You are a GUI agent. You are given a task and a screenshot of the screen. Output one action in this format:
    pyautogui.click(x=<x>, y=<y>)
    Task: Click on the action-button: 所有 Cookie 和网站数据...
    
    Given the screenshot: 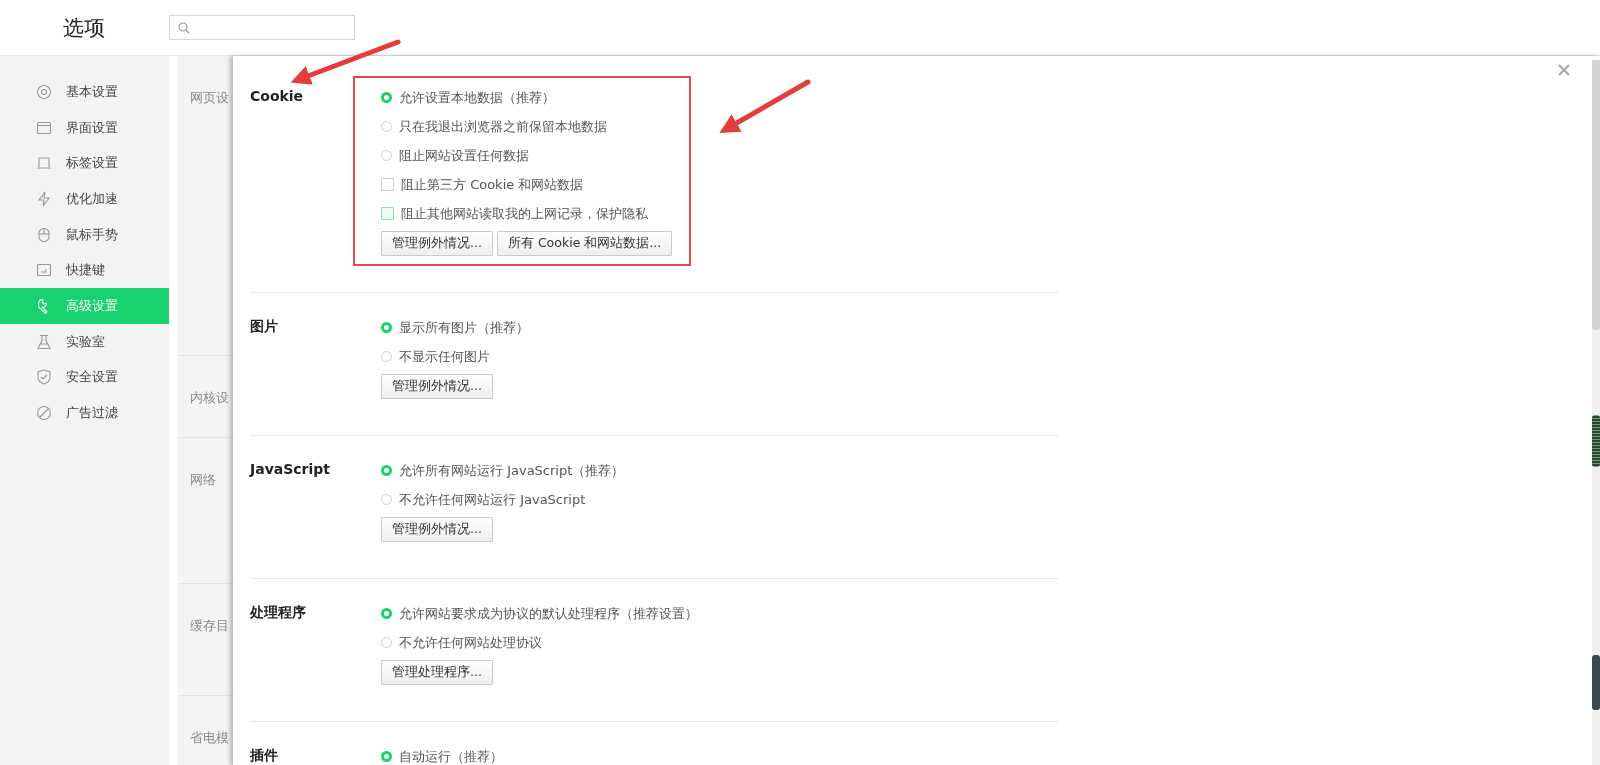 What is the action you would take?
    pyautogui.click(x=584, y=243)
    